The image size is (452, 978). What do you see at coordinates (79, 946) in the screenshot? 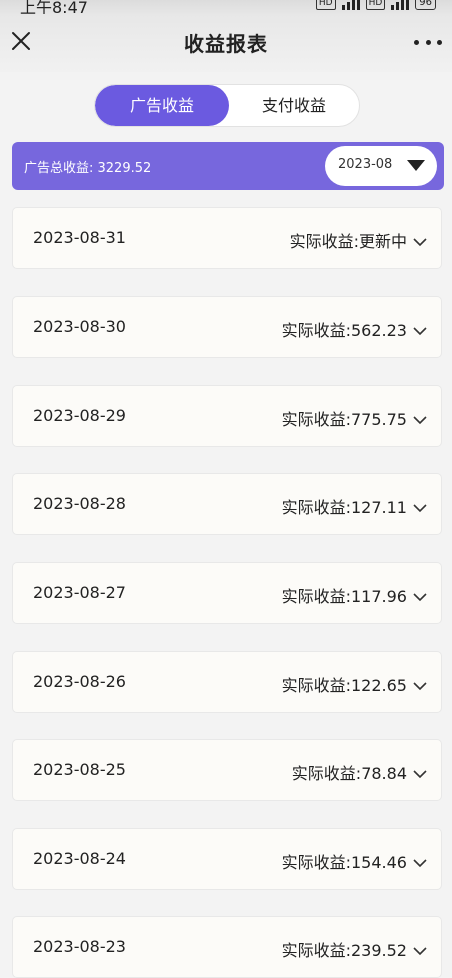
I see `row-date: 2023-08-23` at bounding box center [79, 946].